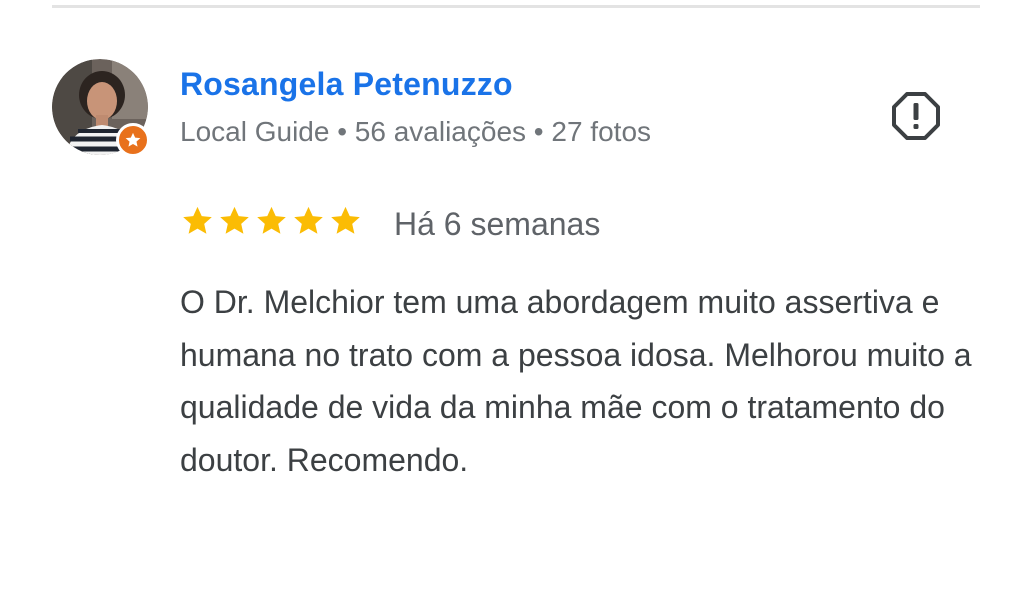 The width and height of the screenshot is (1024, 598). I want to click on local-guide-star-icon, so click(133, 139).